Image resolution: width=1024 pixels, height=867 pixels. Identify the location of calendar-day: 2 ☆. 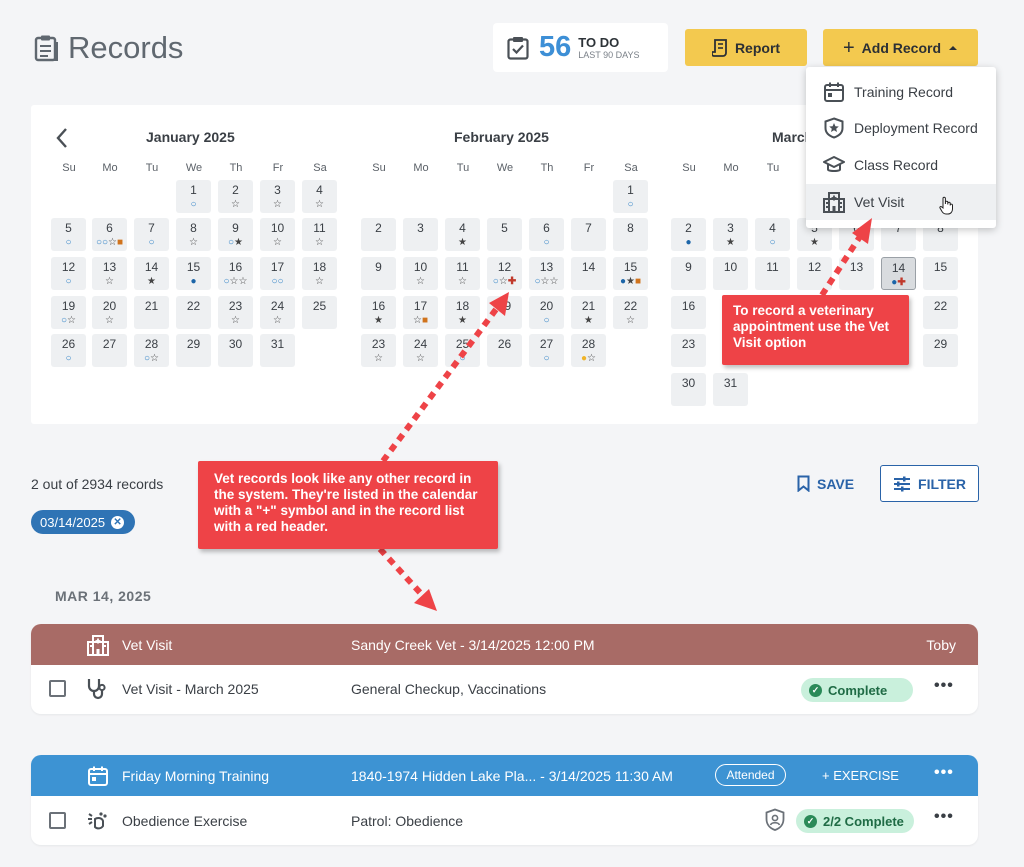
(235, 196).